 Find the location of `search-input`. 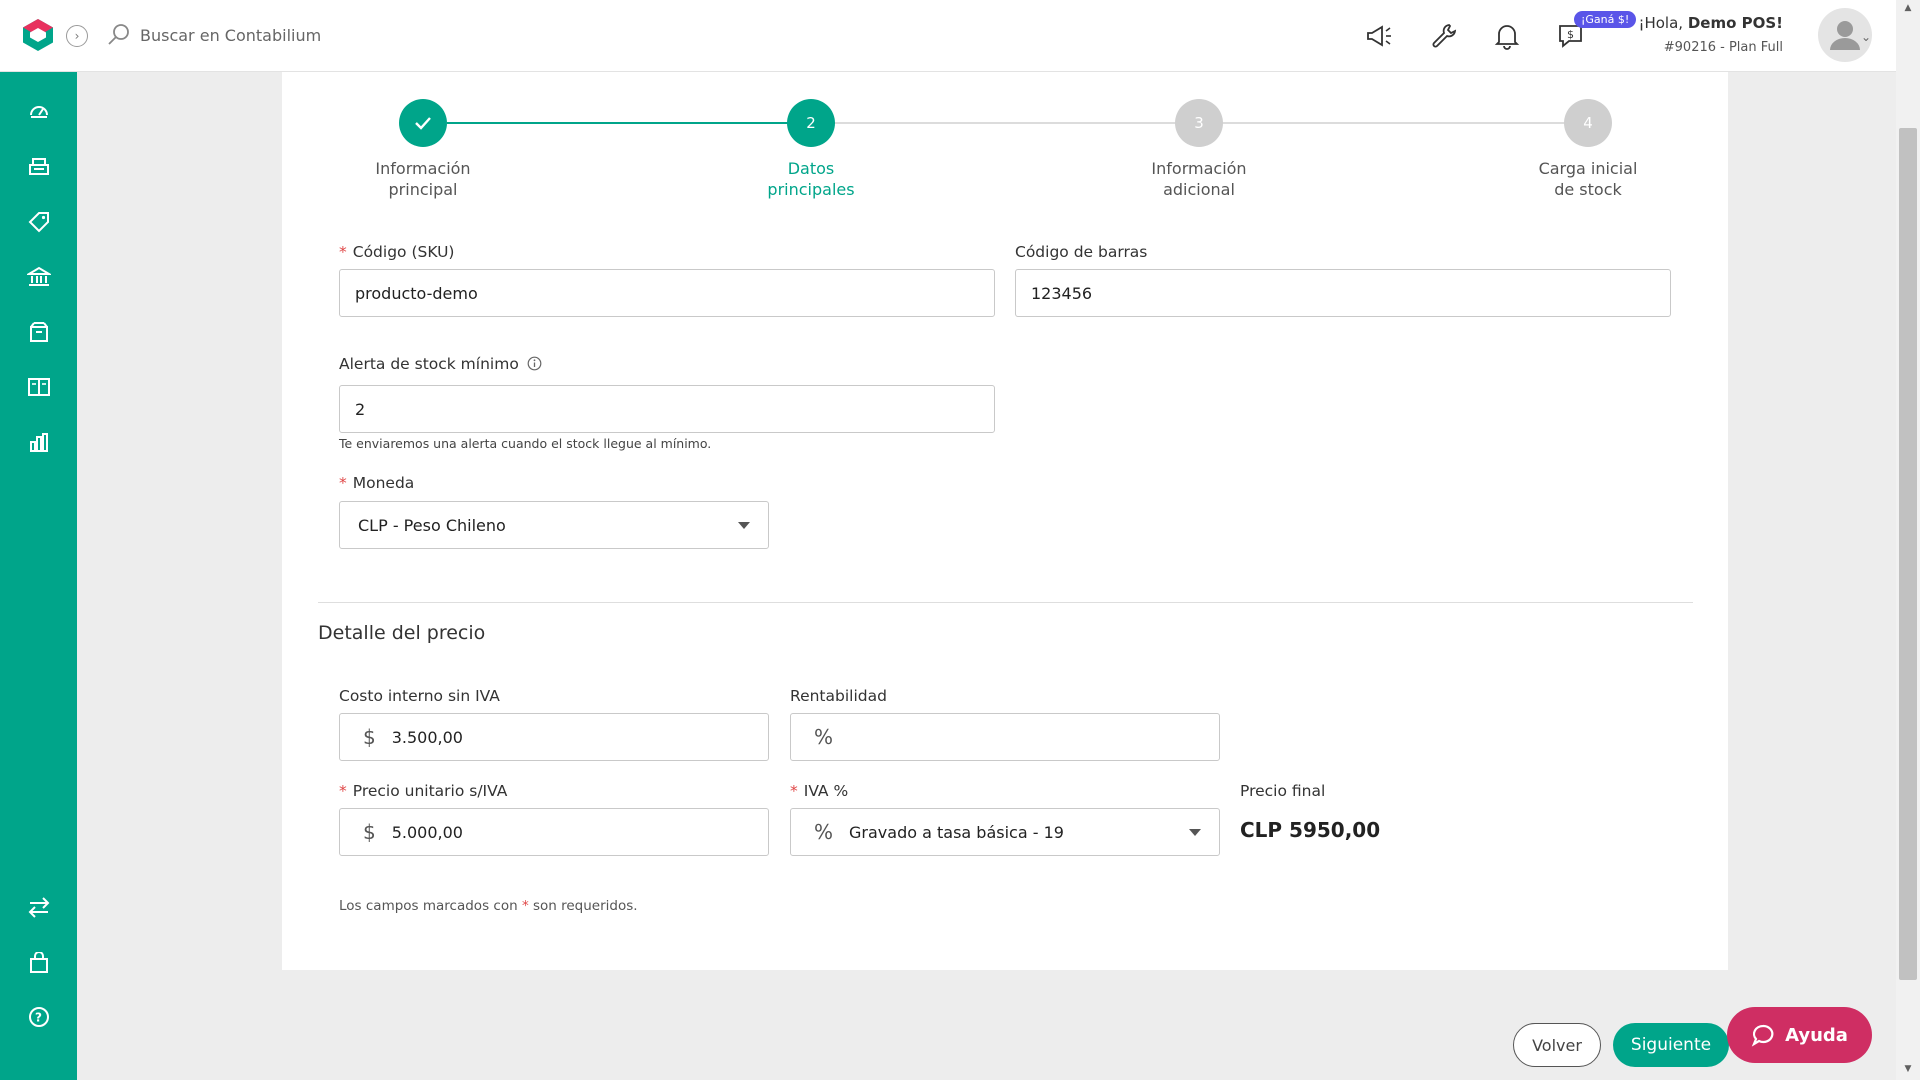

search-input is located at coordinates (290, 35).